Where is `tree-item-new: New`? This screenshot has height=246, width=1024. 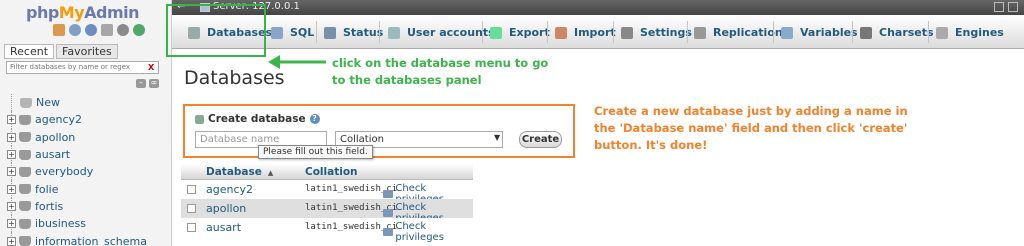
tree-item-new: New is located at coordinates (88, 103).